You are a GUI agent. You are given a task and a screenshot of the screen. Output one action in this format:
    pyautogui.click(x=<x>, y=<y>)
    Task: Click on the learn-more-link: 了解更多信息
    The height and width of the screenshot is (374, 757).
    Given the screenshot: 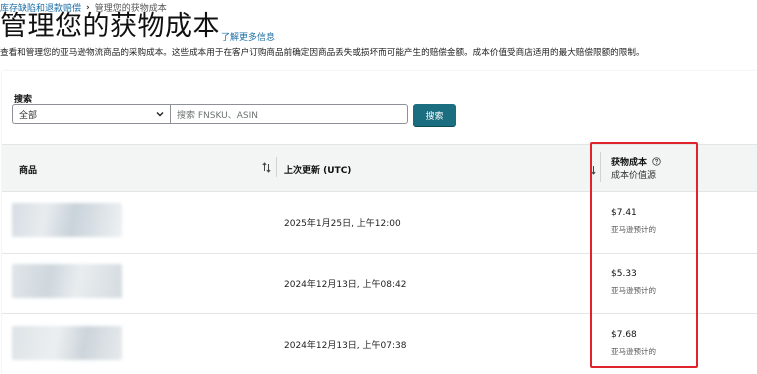 What is the action you would take?
    pyautogui.click(x=248, y=36)
    